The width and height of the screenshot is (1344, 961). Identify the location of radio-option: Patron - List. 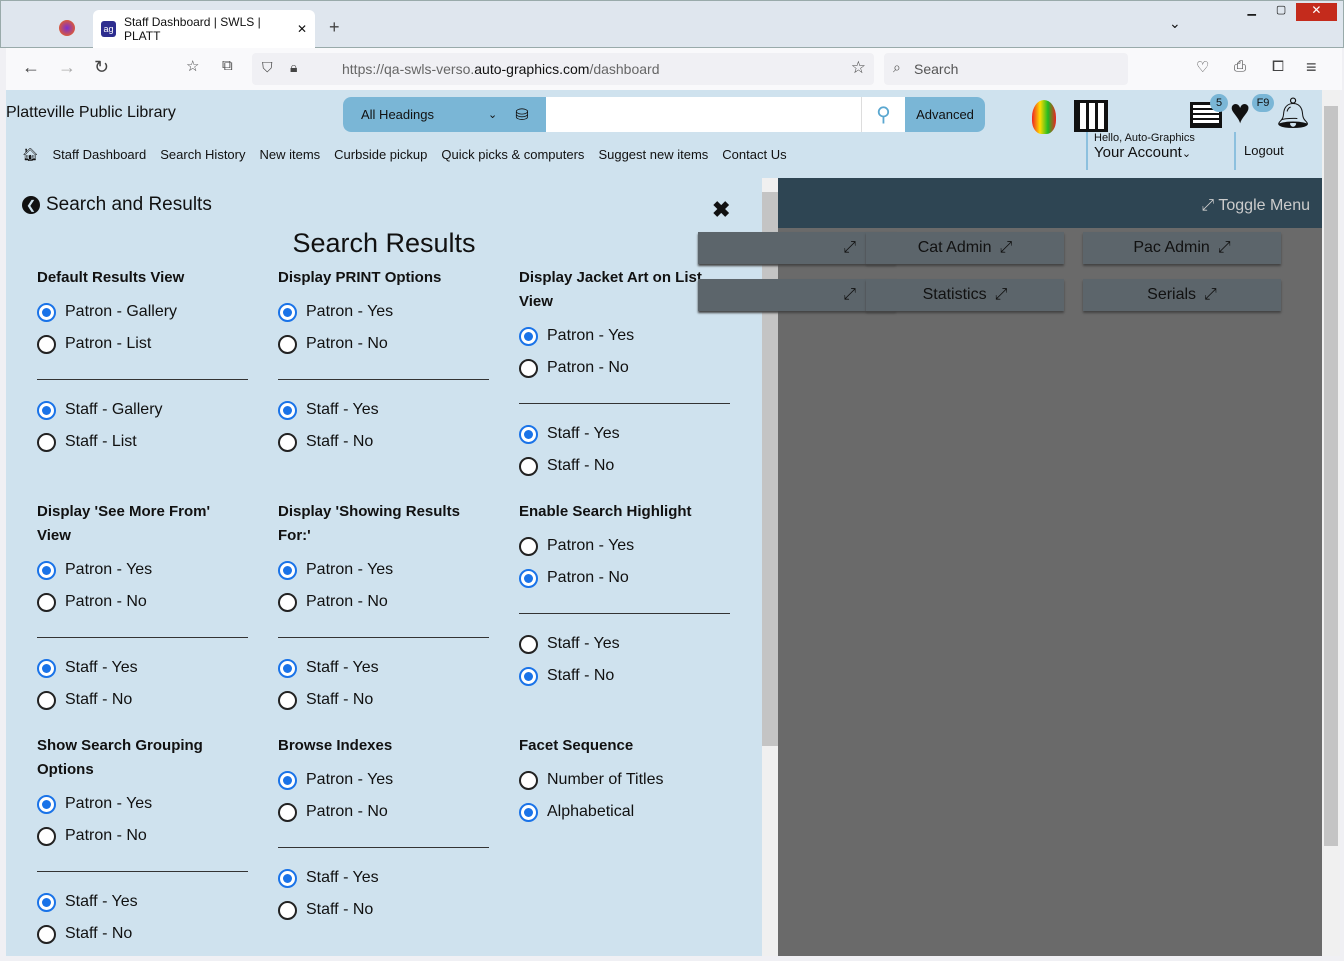
(142, 344).